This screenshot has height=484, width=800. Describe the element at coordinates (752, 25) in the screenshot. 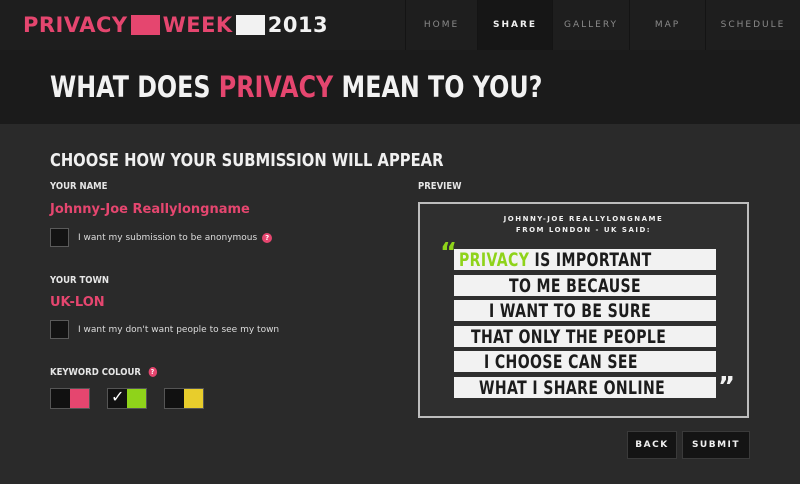

I see `nav-schedule: SCHEDULE` at that location.